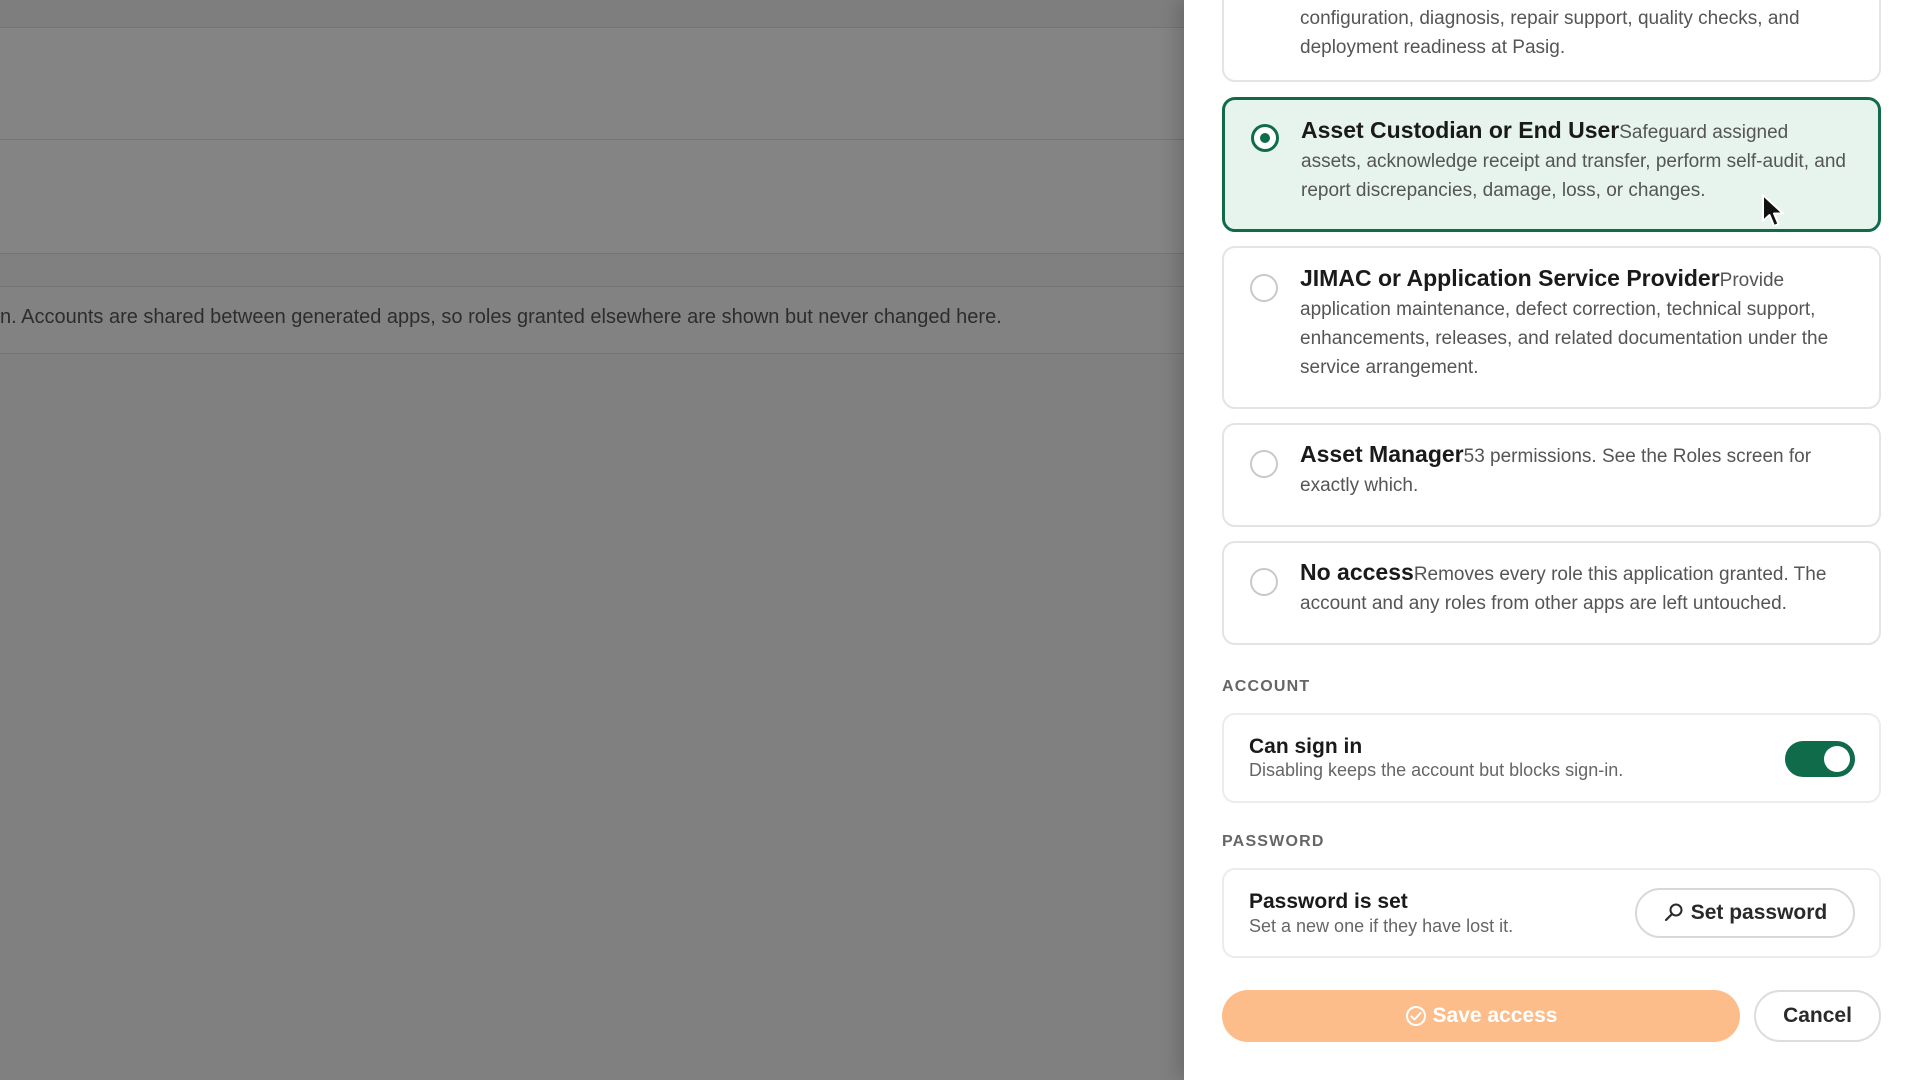 The width and height of the screenshot is (1920, 1080). Describe the element at coordinates (1306, 746) in the screenshot. I see `can-sign-in-title: Can sign in` at that location.